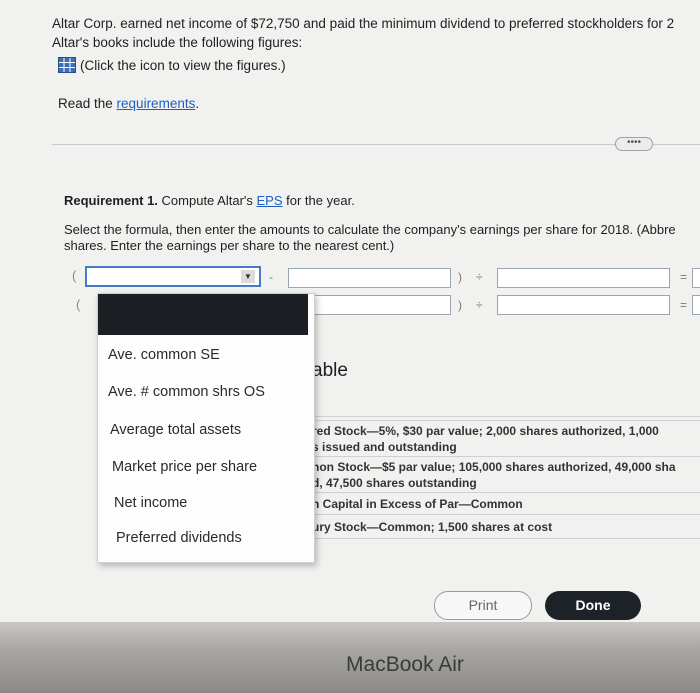 The image size is (700, 693). I want to click on section-divider, so click(376, 144).